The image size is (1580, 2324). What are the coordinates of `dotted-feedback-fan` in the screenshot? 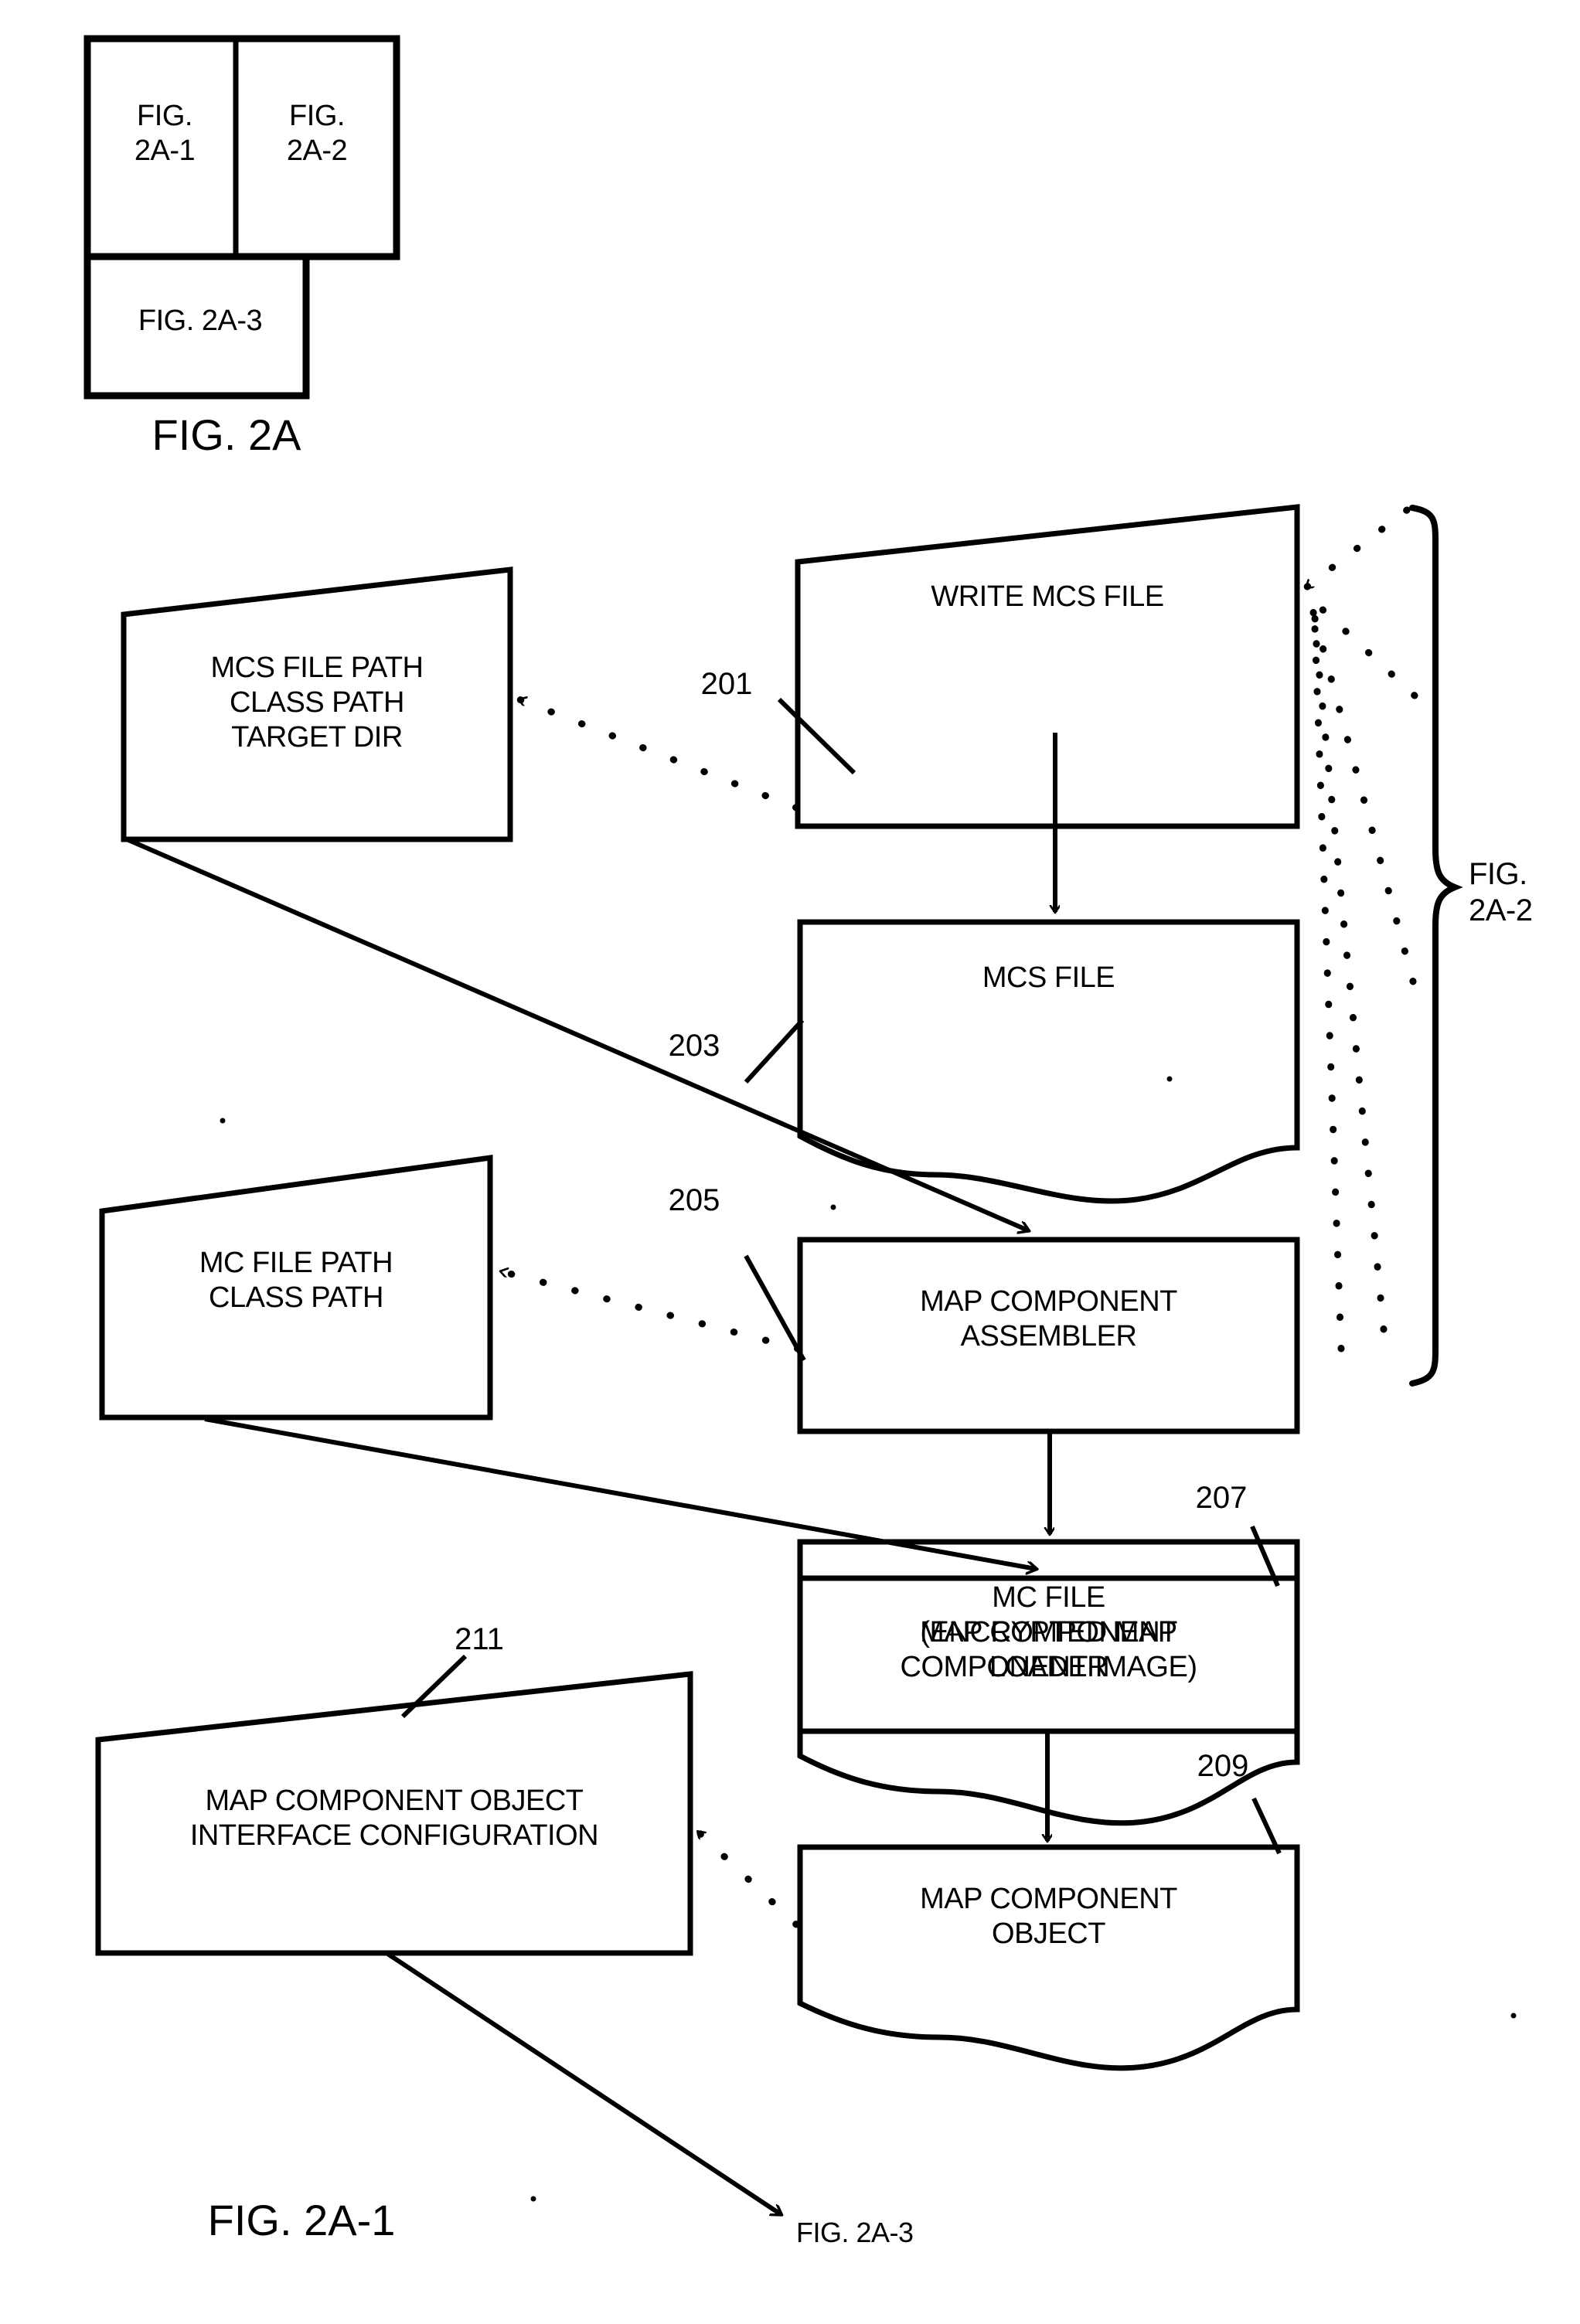 It's located at (1360, 929).